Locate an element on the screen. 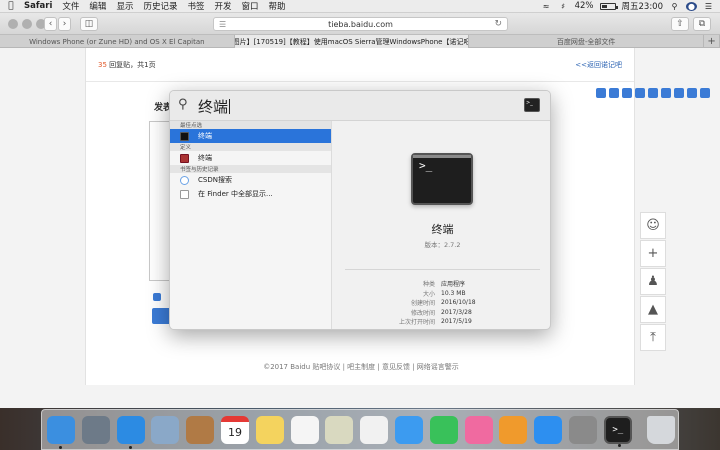 The width and height of the screenshot is (720, 450). tabs-overview-button: ⧉ is located at coordinates (702, 24).